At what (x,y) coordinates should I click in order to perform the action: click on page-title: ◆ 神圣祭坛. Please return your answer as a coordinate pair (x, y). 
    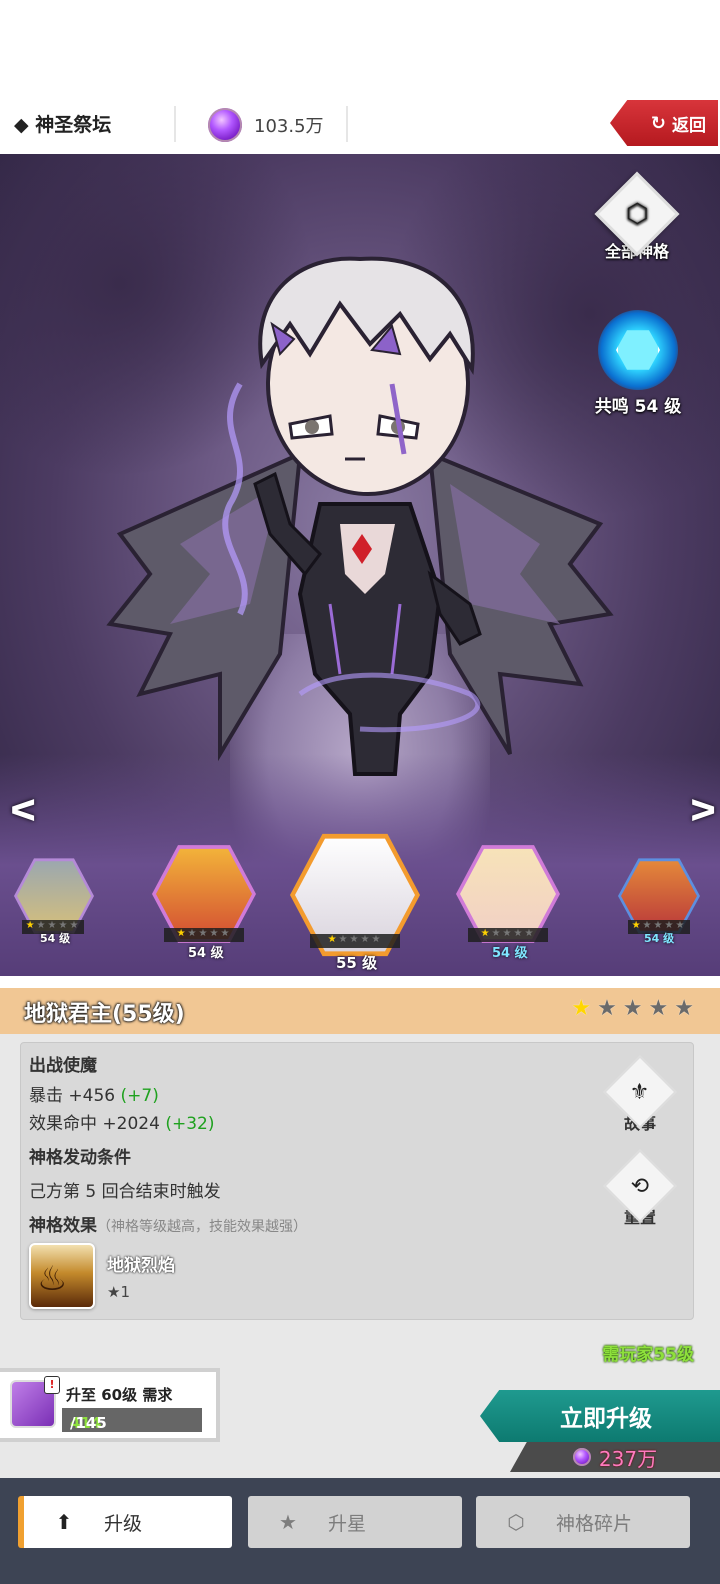
    Looking at the image, I should click on (63, 125).